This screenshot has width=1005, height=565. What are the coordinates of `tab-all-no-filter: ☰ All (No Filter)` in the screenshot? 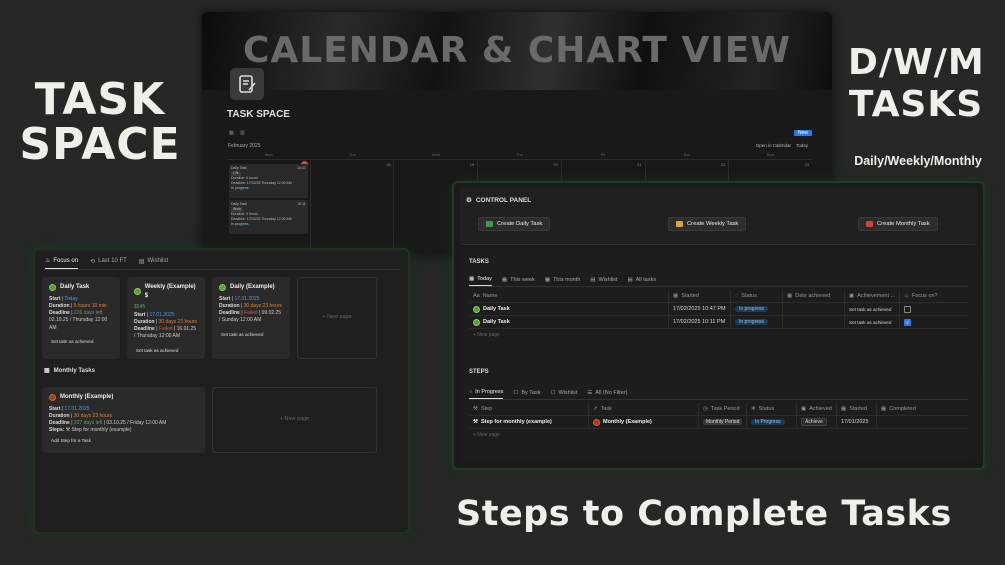 It's located at (607, 394).